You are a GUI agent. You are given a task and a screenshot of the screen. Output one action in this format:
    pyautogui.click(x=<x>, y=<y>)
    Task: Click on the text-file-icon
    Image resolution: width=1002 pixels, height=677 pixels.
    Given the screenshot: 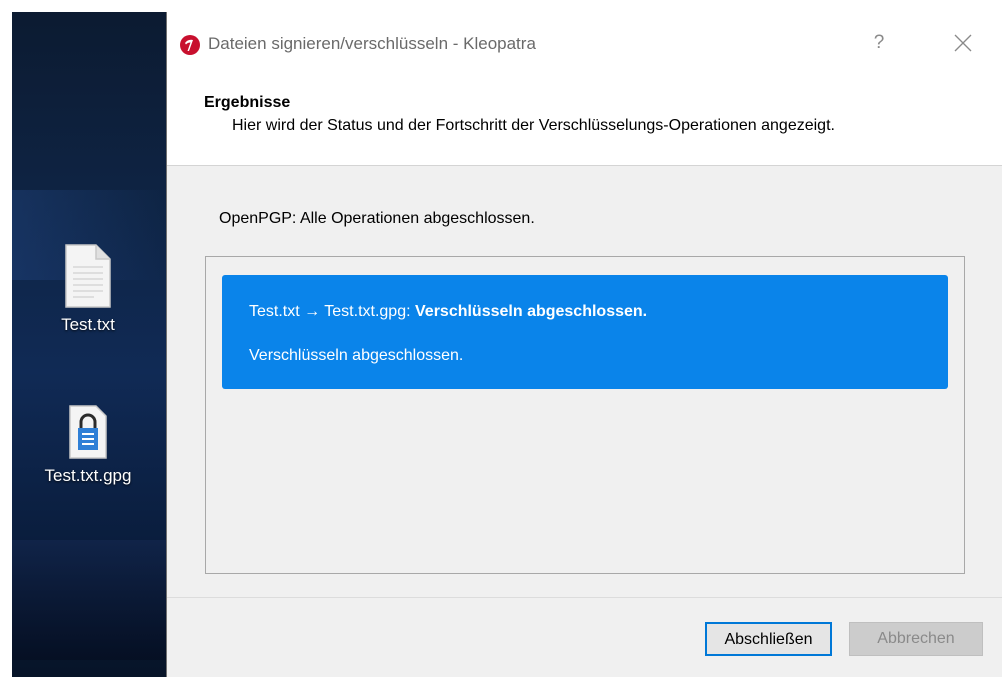 What is the action you would take?
    pyautogui.click(x=88, y=276)
    